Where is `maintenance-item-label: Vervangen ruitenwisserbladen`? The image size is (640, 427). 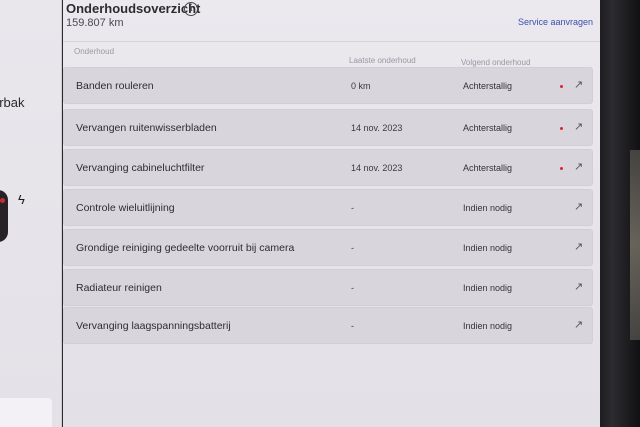
maintenance-item-label: Vervangen ruitenwisserbladen is located at coordinates (146, 128).